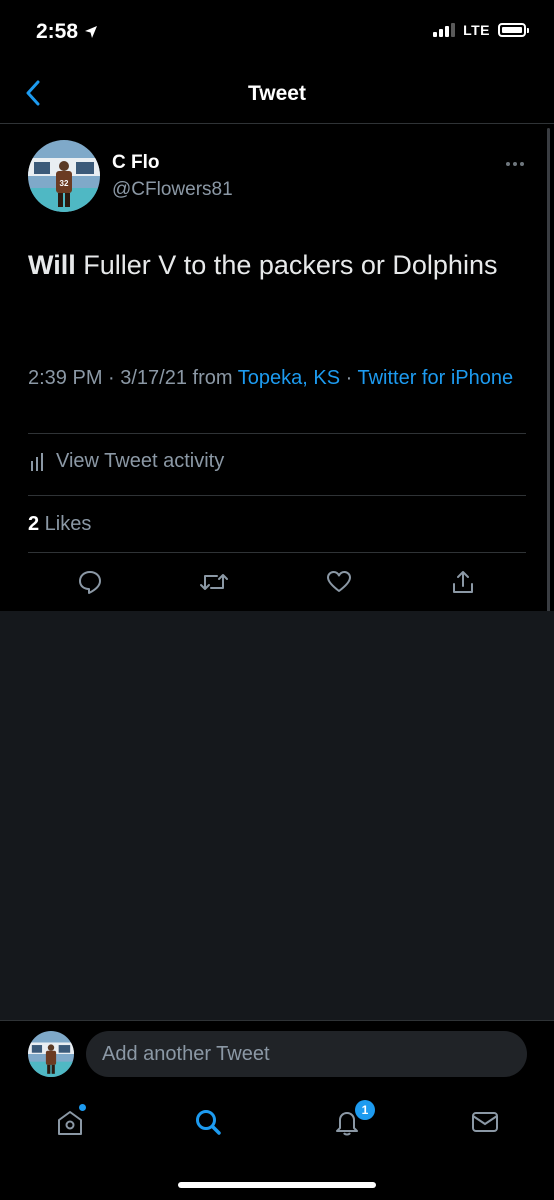  I want to click on heart-icon, so click(339, 581).